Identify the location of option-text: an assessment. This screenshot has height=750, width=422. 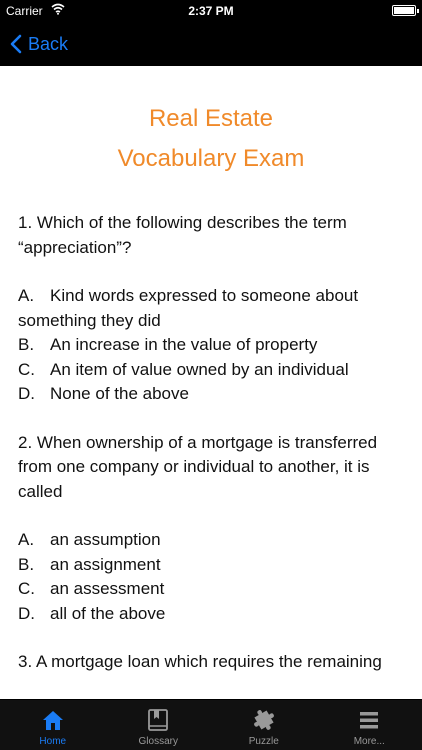
(107, 588).